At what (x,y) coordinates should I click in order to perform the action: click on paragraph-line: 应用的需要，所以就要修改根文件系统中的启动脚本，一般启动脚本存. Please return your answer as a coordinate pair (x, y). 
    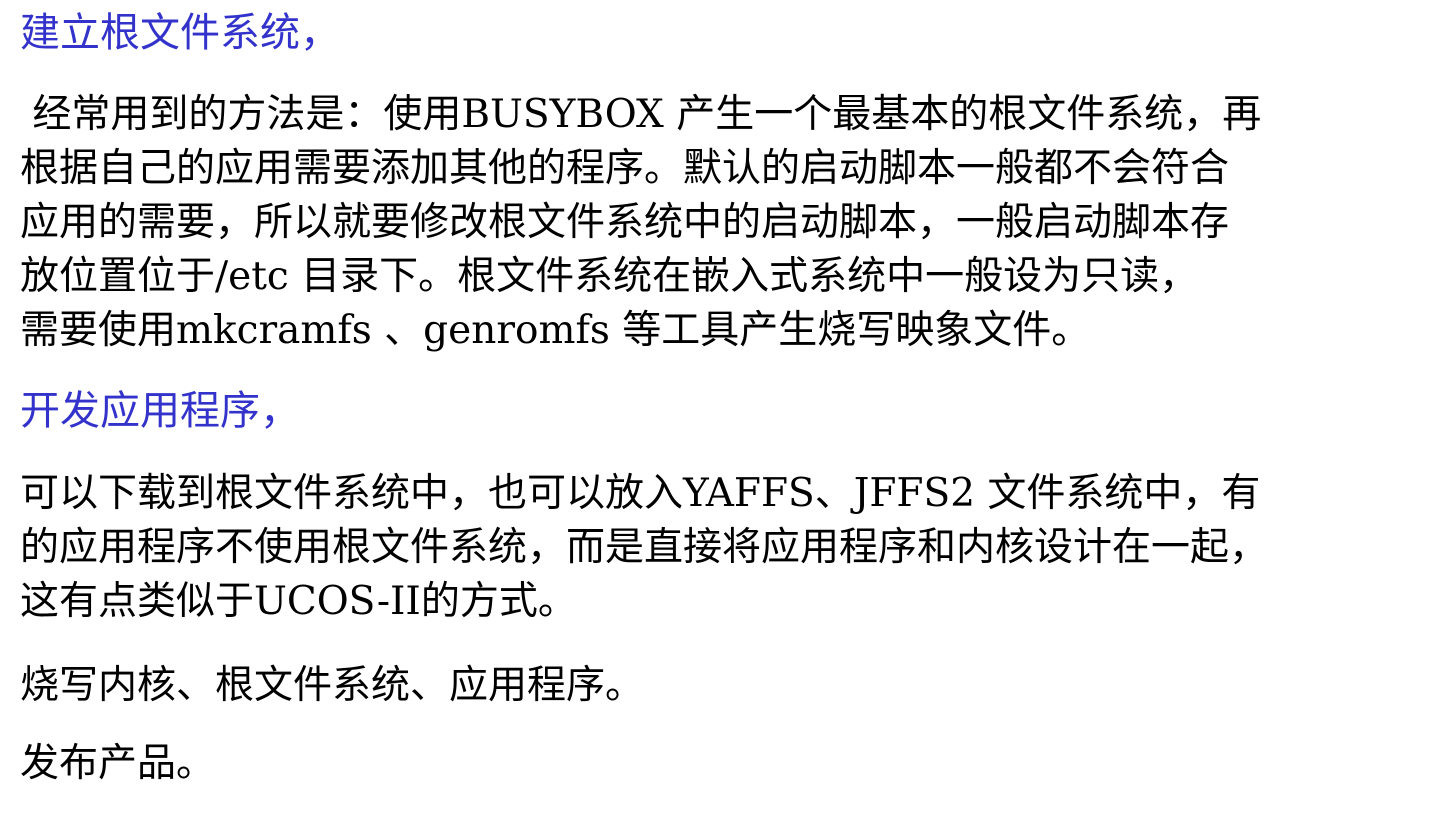
    Looking at the image, I should click on (625, 222).